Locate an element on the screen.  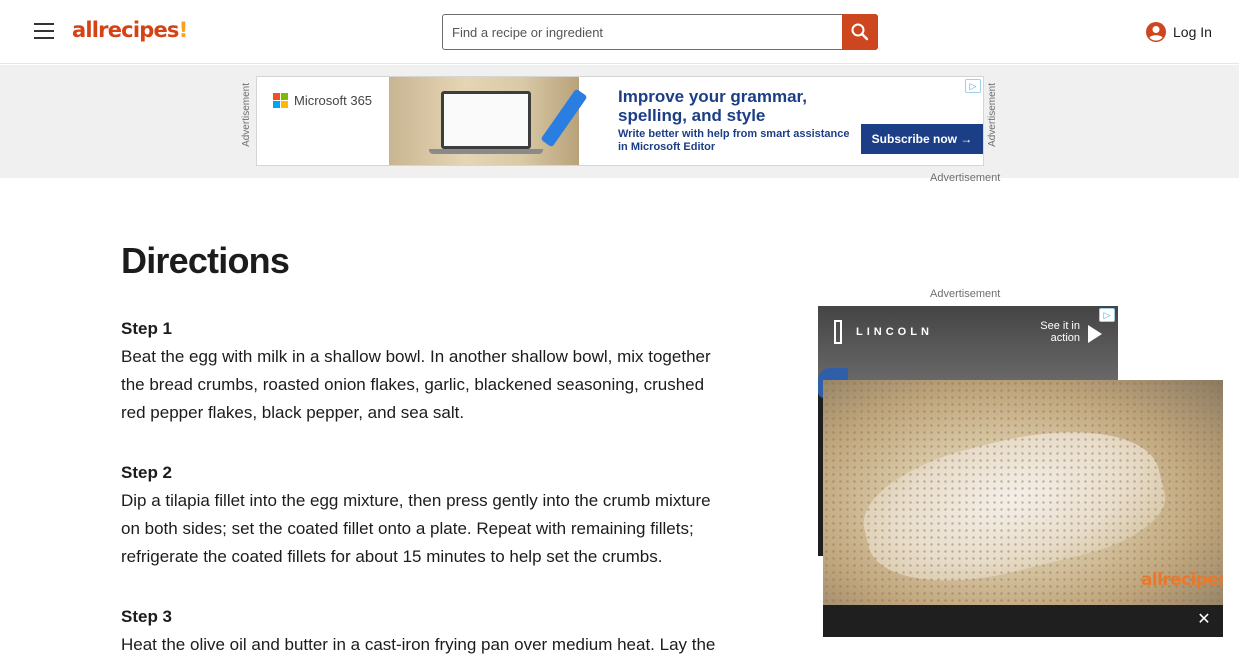
lincoln-brand: LINCOLN is located at coordinates (894, 332).